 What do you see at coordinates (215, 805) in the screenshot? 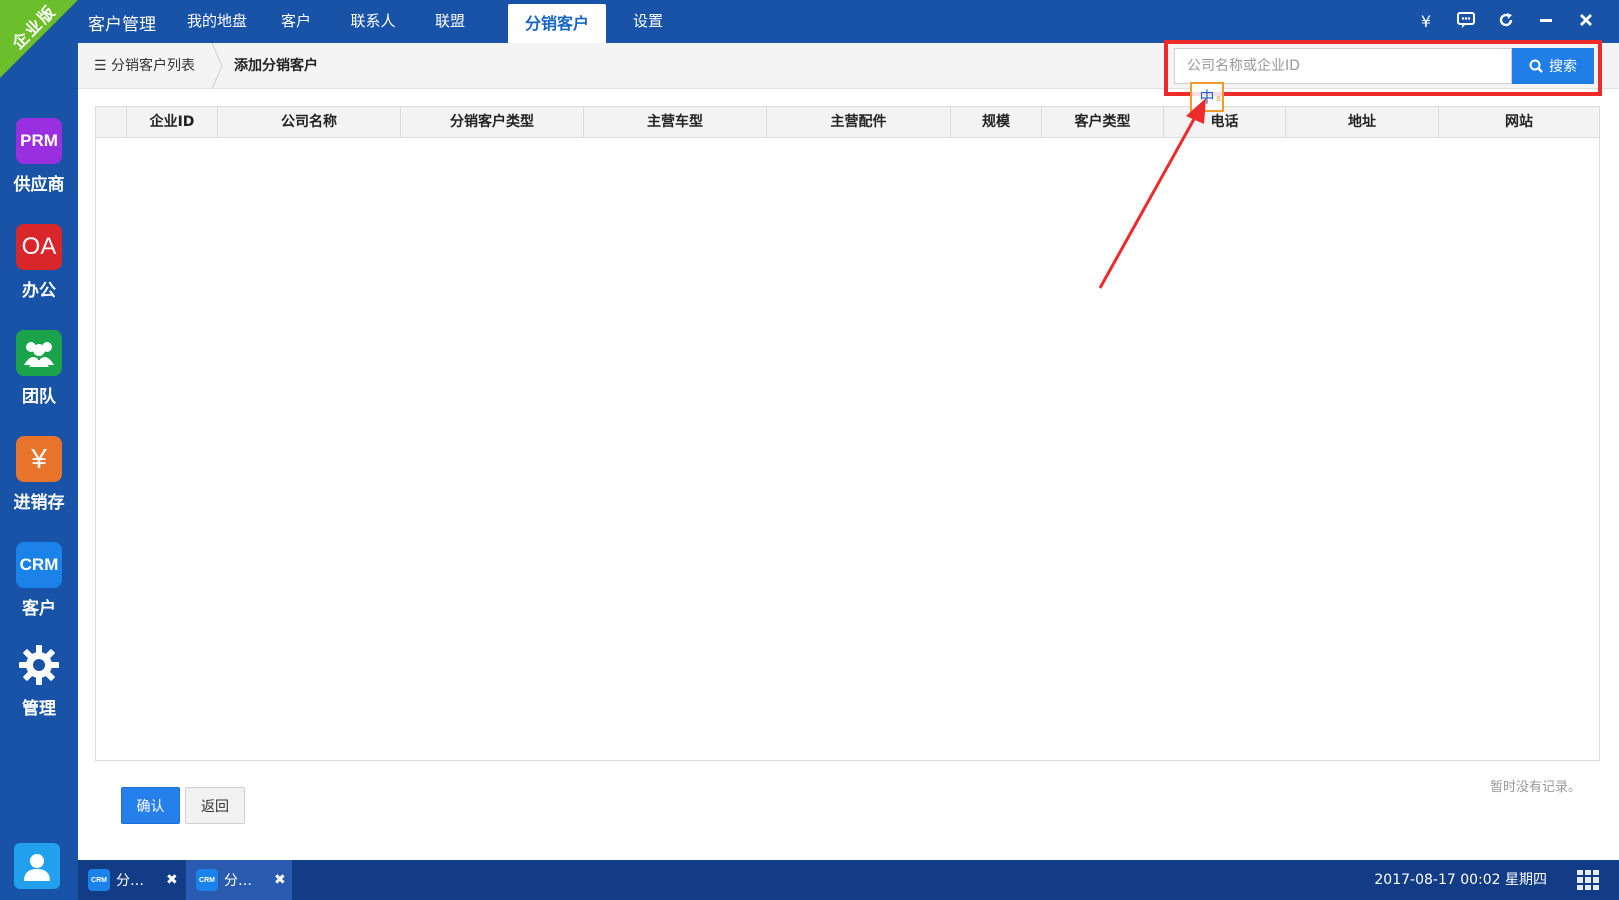
I see `back-button: 返回` at bounding box center [215, 805].